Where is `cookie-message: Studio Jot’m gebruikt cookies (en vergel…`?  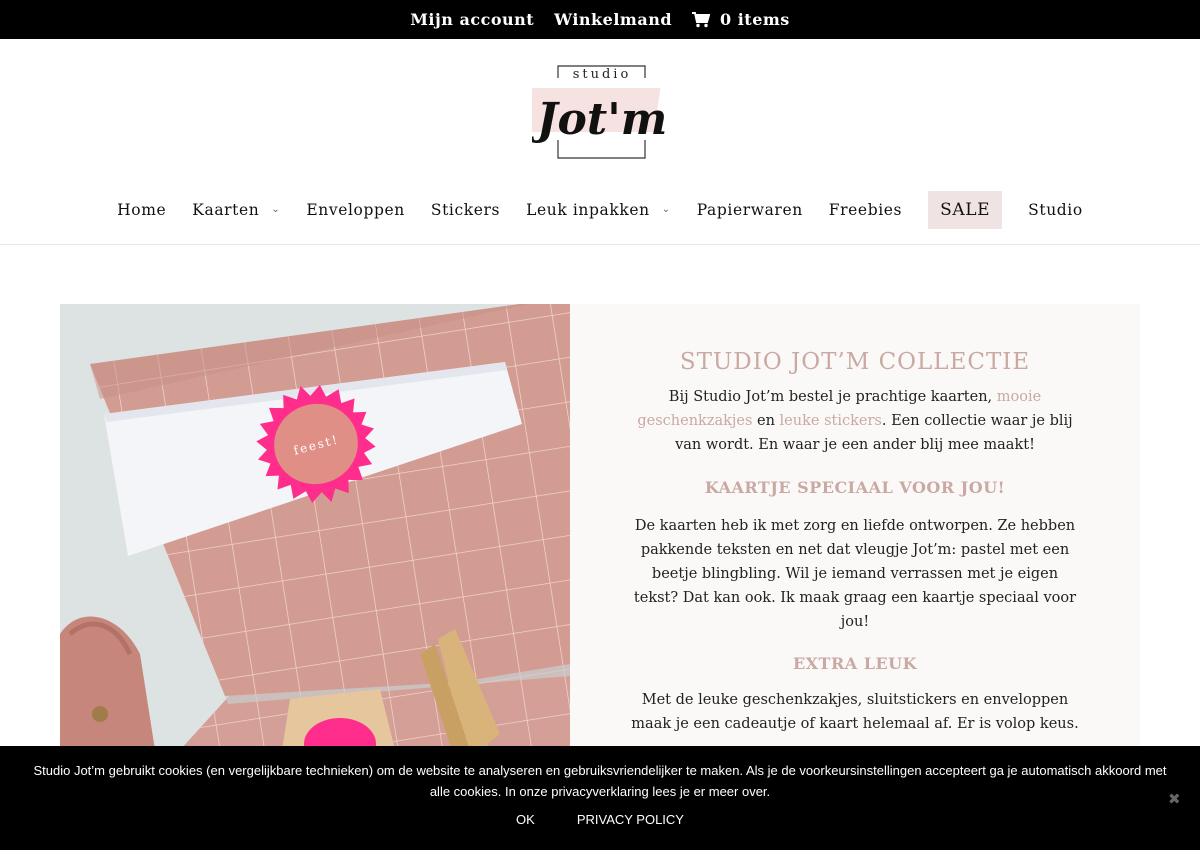 cookie-message: Studio Jot’m gebruikt cookies (en vergel… is located at coordinates (600, 781).